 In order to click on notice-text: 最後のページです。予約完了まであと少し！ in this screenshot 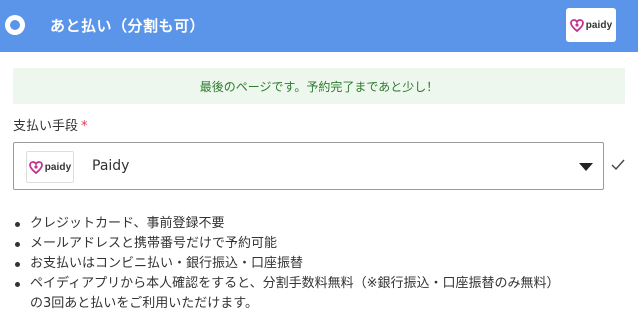, I will do `click(319, 86)`.